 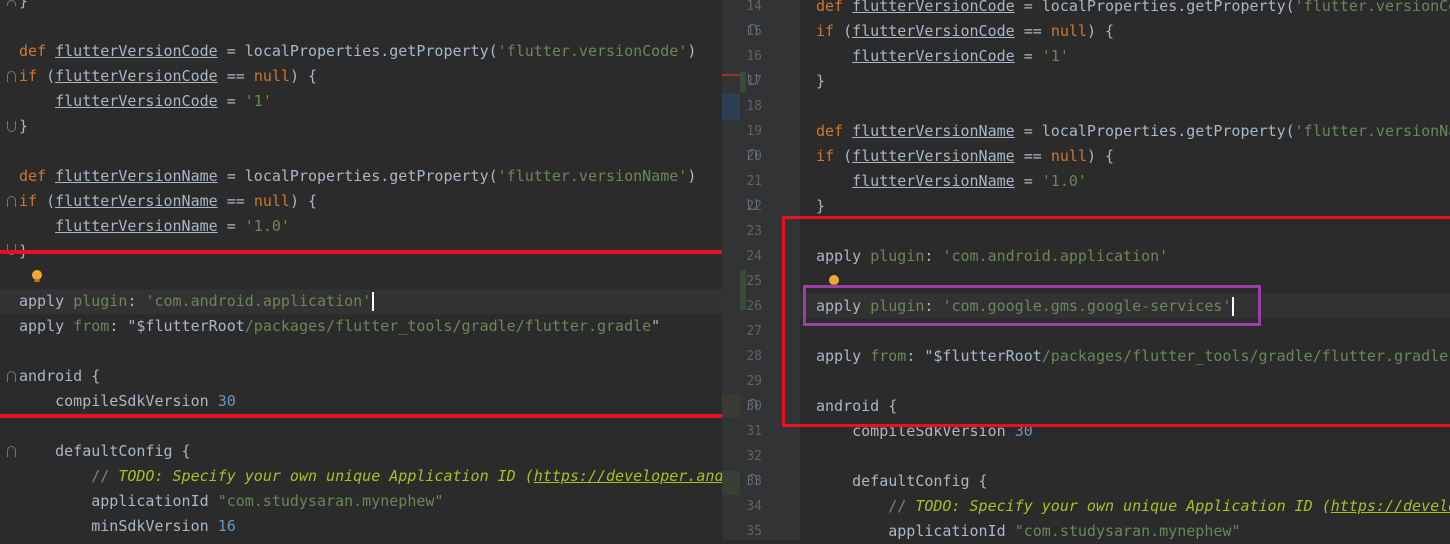 What do you see at coordinates (46, 301) in the screenshot?
I see `code-token: apply` at bounding box center [46, 301].